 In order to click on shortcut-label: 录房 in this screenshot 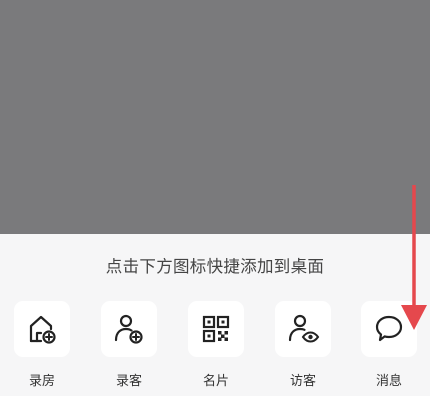, I will do `click(41, 381)`.